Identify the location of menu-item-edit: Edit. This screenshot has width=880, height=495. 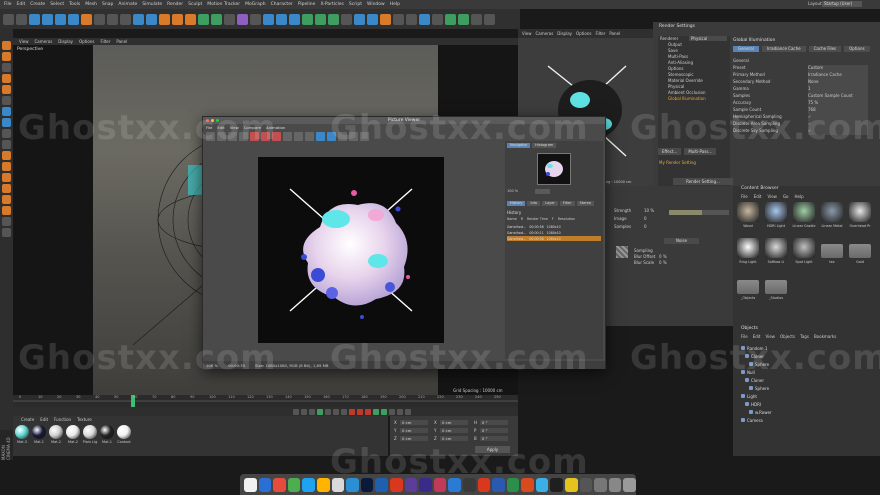
(21, 4).